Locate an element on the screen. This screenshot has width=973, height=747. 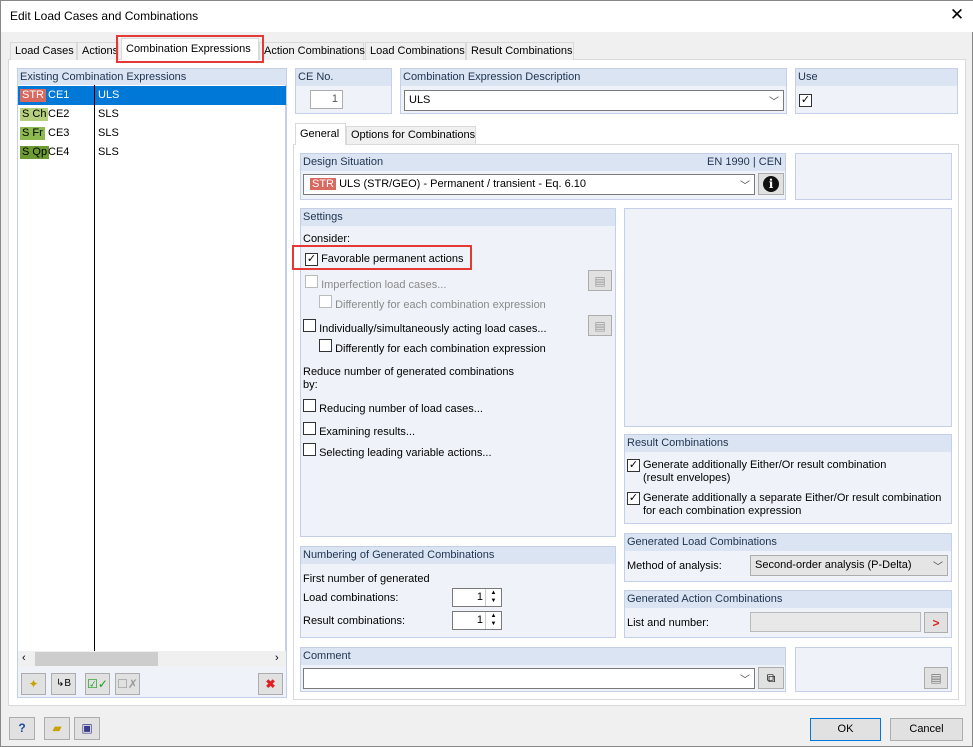
diff2-checkbox is located at coordinates (325, 345).